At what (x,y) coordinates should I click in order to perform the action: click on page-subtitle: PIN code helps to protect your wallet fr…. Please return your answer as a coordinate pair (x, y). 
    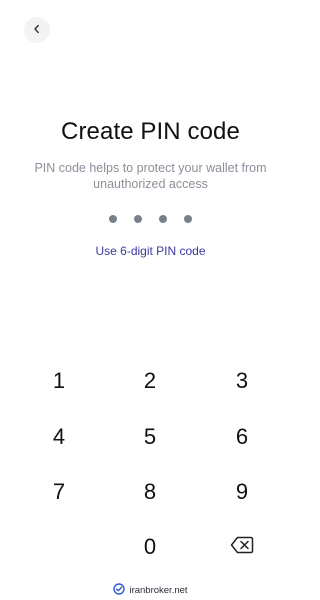
    Looking at the image, I should click on (150, 176).